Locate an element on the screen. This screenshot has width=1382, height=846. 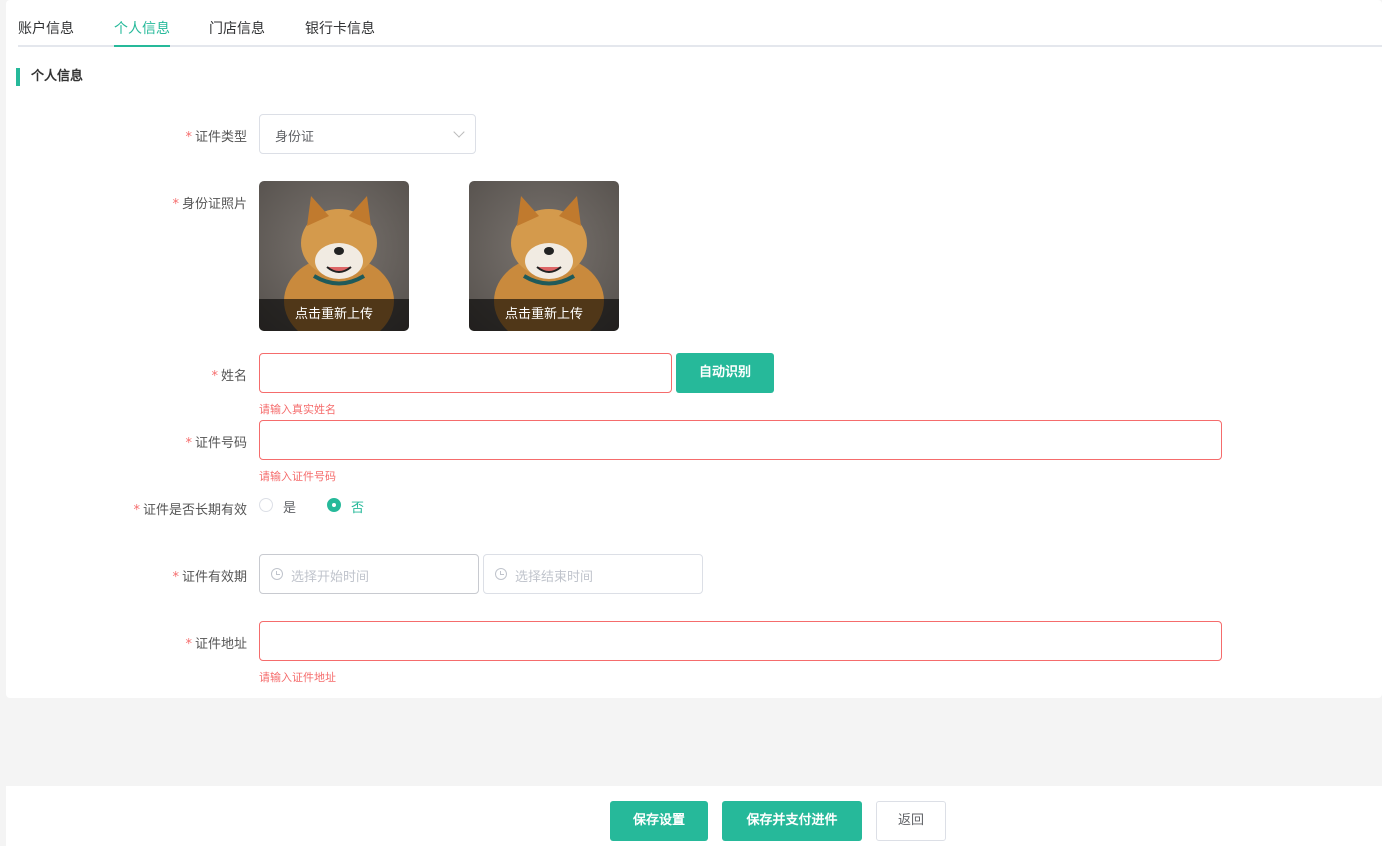
auto-recognize-button: 自动识别 is located at coordinates (725, 373).